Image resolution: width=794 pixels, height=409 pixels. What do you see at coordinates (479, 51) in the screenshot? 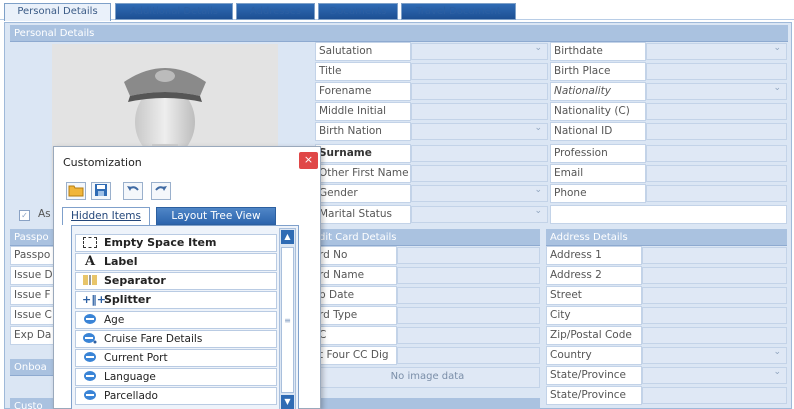
I see `salutation-dropdown` at bounding box center [479, 51].